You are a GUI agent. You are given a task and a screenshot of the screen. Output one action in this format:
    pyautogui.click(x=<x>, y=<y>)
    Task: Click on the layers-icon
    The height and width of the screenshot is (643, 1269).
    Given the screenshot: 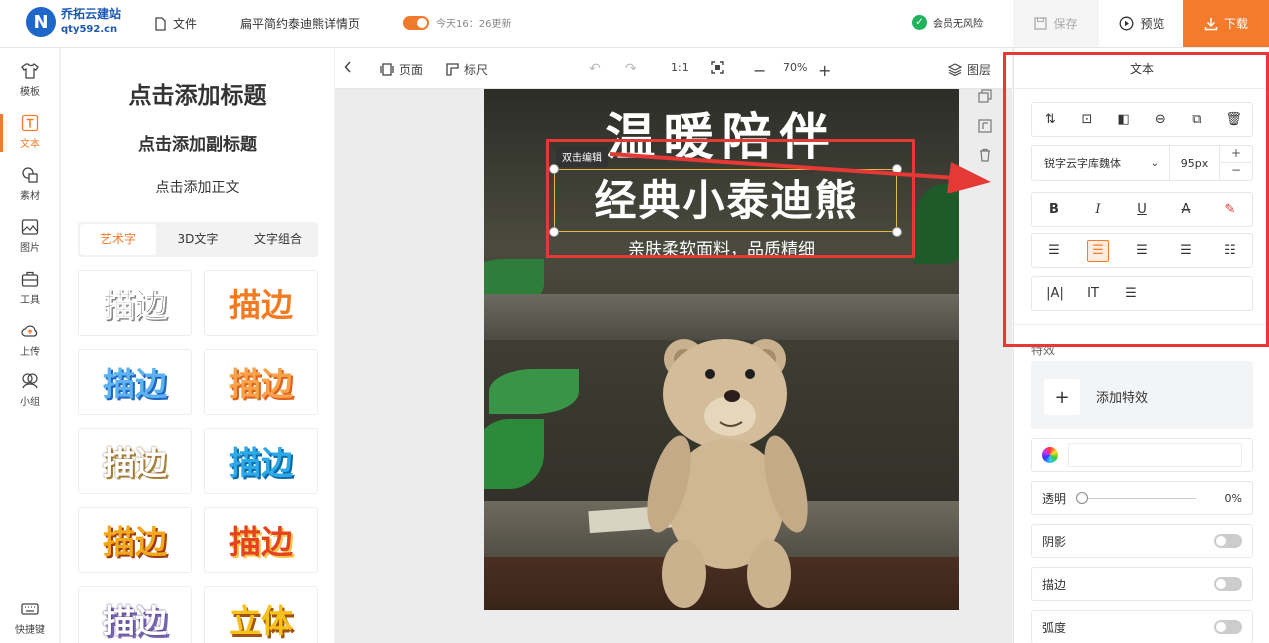 What is the action you would take?
    pyautogui.click(x=955, y=69)
    